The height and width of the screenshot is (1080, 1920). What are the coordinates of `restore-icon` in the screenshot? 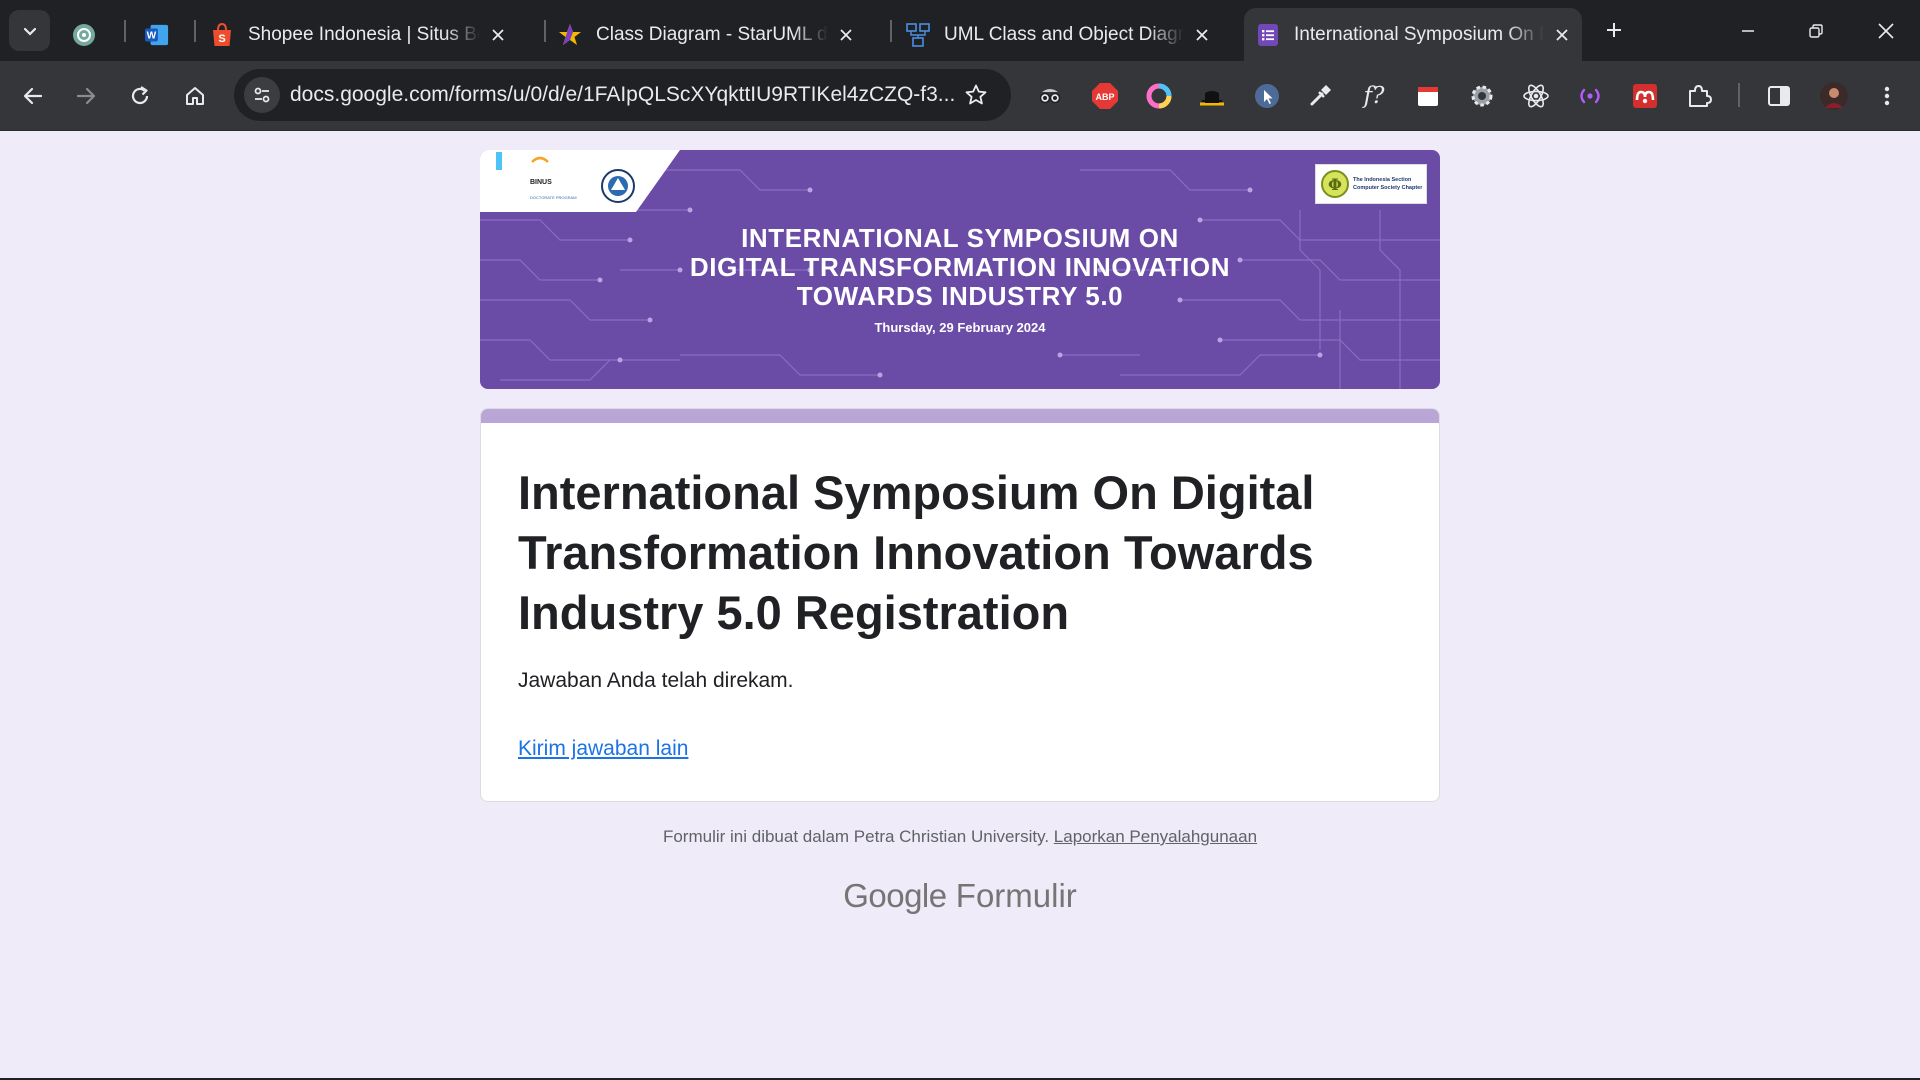 It's located at (1816, 30).